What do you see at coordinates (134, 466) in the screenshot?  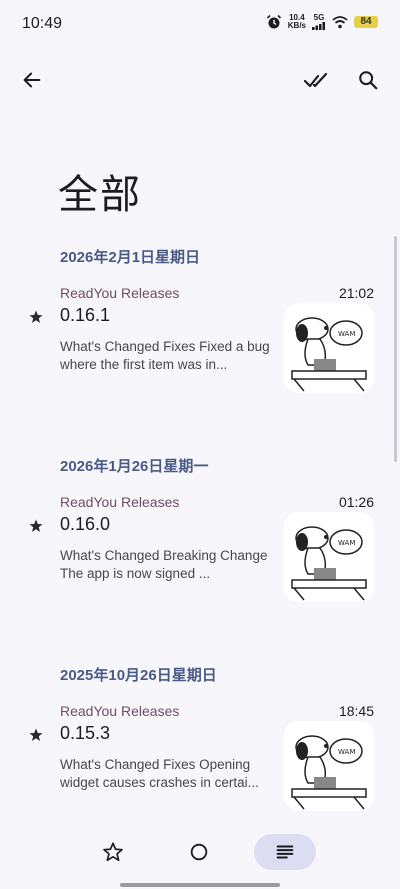 I see `date-header: 2026年1月26日星期一` at bounding box center [134, 466].